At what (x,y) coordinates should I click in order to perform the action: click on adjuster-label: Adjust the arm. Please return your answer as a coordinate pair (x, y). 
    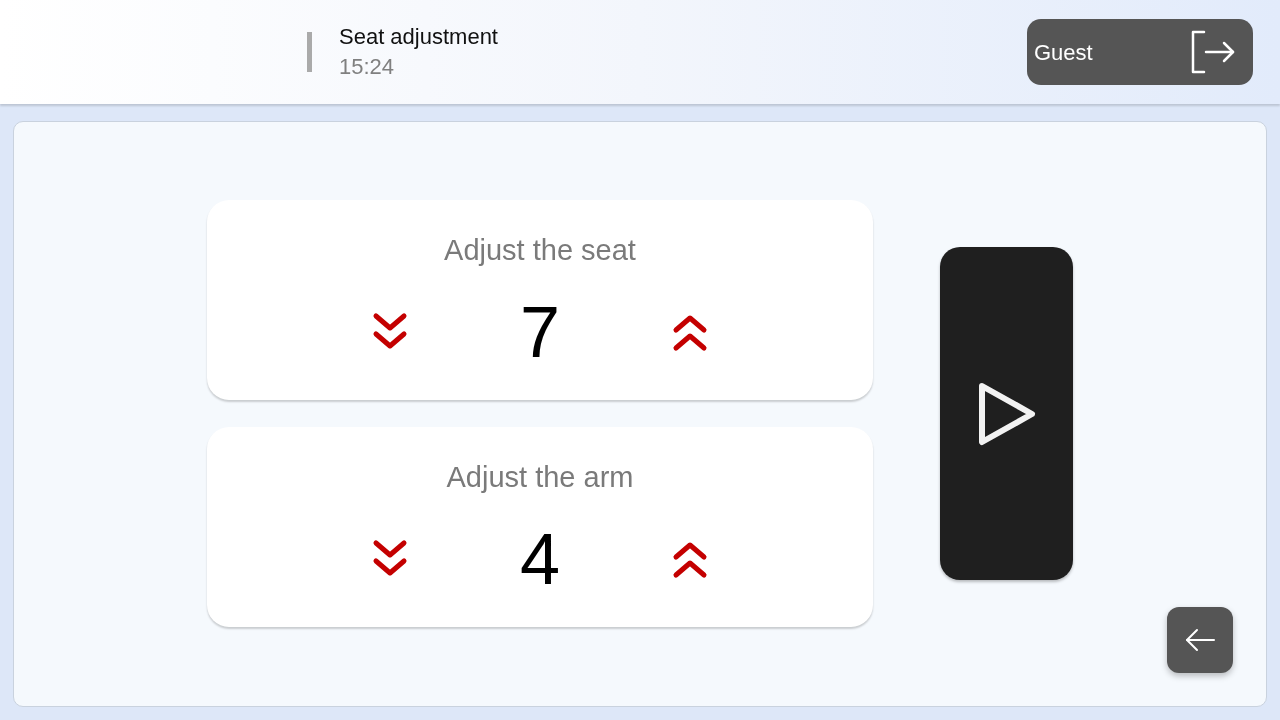
    Looking at the image, I should click on (540, 477).